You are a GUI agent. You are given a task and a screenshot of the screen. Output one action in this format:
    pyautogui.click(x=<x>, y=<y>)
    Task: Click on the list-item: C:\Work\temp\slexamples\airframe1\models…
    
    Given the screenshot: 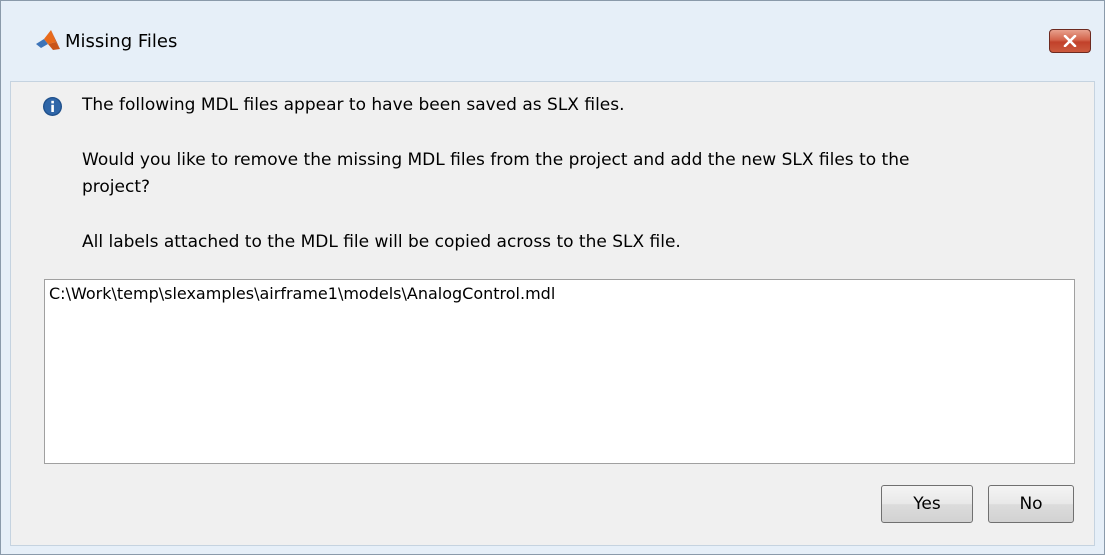 What is the action you would take?
    pyautogui.click(x=302, y=294)
    